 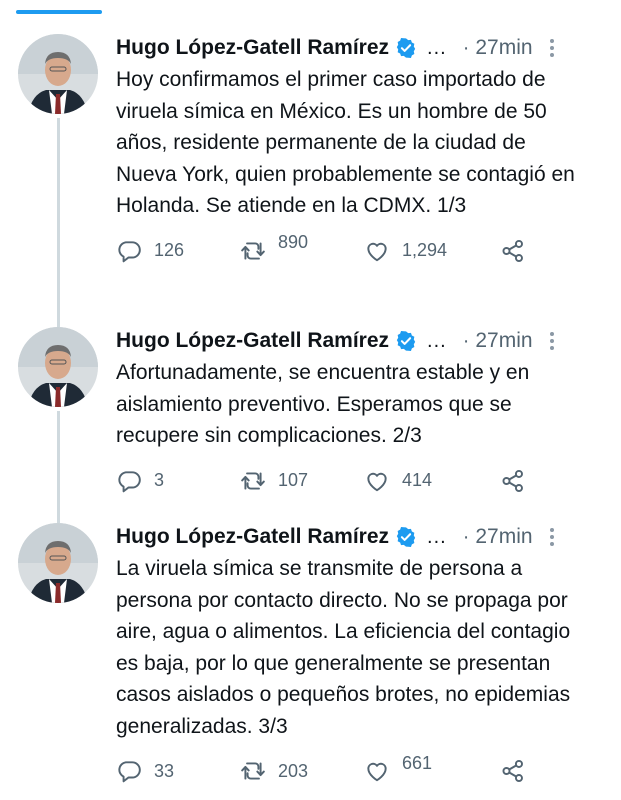 What do you see at coordinates (169, 250) in the screenshot?
I see `reply-count: 126` at bounding box center [169, 250].